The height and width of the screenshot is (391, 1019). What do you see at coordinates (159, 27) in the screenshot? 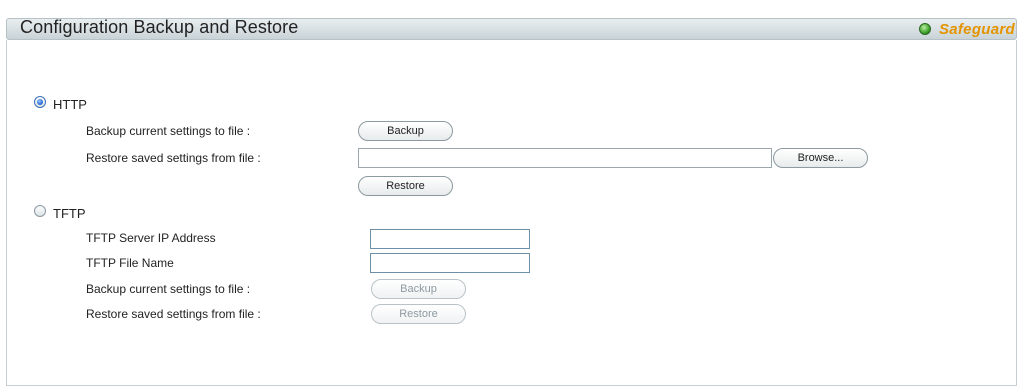
I see `page-title: Configuration Backup and Restore` at bounding box center [159, 27].